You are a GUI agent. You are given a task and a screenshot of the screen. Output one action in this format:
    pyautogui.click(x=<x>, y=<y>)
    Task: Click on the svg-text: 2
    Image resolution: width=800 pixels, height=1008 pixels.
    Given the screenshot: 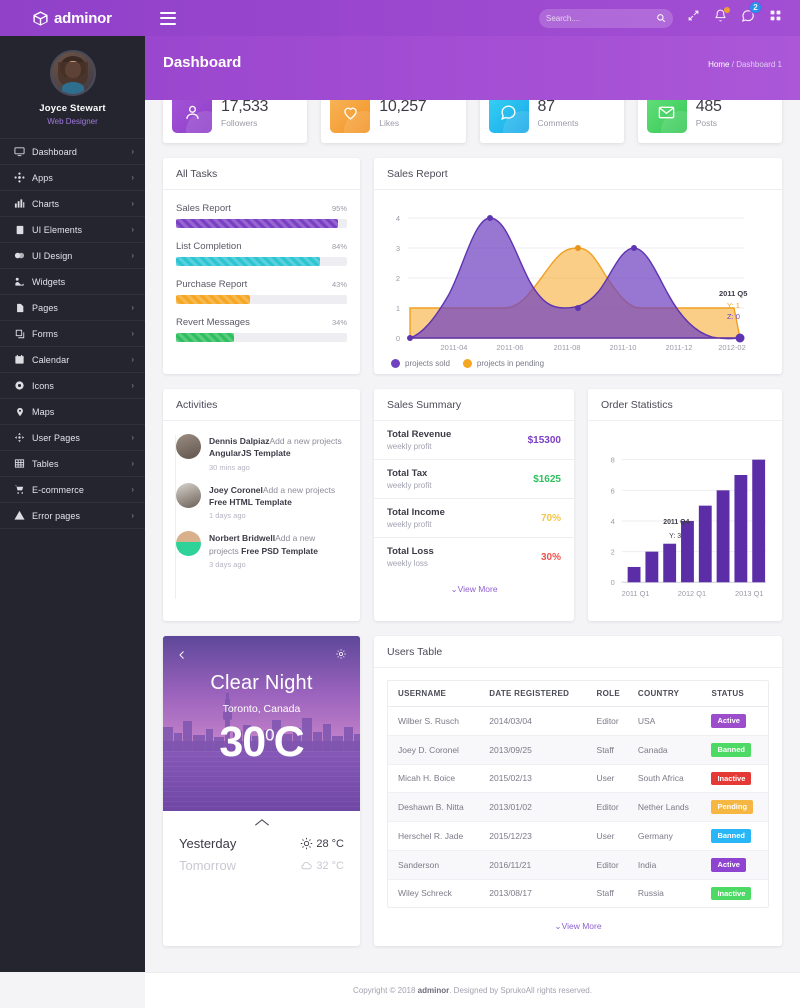 What is the action you would take?
    pyautogui.click(x=613, y=552)
    